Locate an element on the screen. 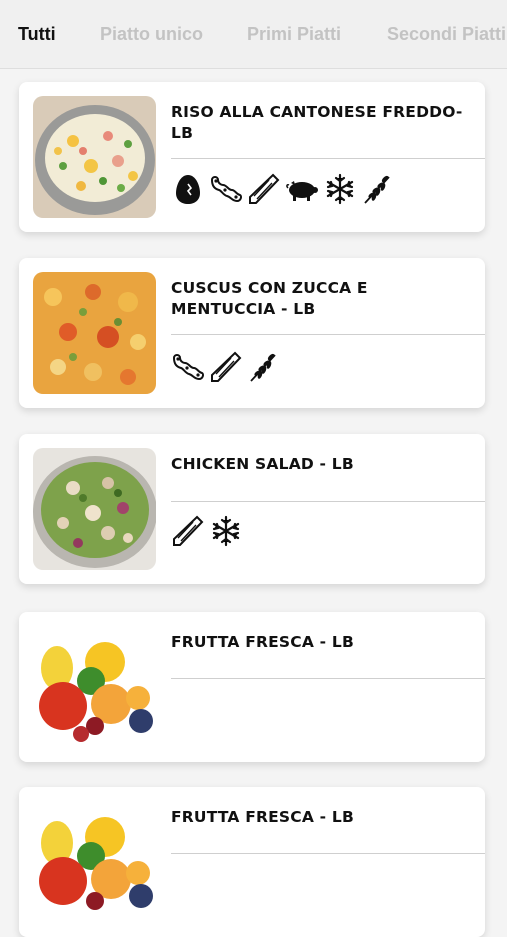 The image size is (507, 937). tab-tutti: Tutti is located at coordinates (37, 34).